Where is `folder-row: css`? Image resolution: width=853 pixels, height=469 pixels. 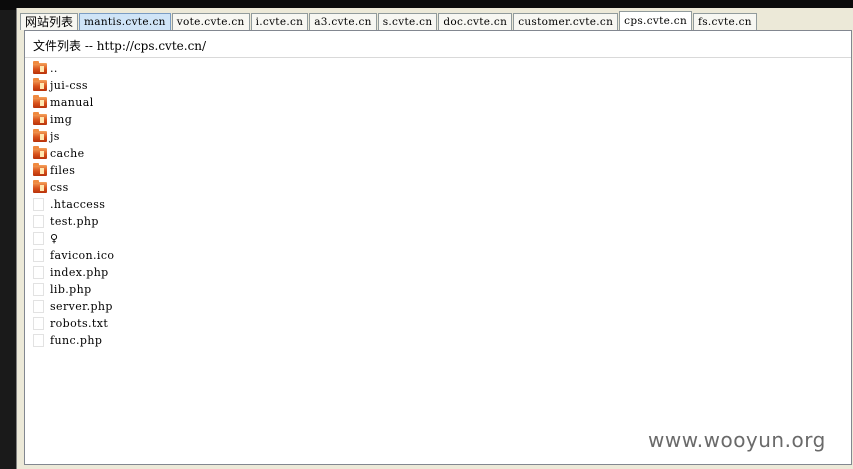
folder-row: css is located at coordinates (73, 187).